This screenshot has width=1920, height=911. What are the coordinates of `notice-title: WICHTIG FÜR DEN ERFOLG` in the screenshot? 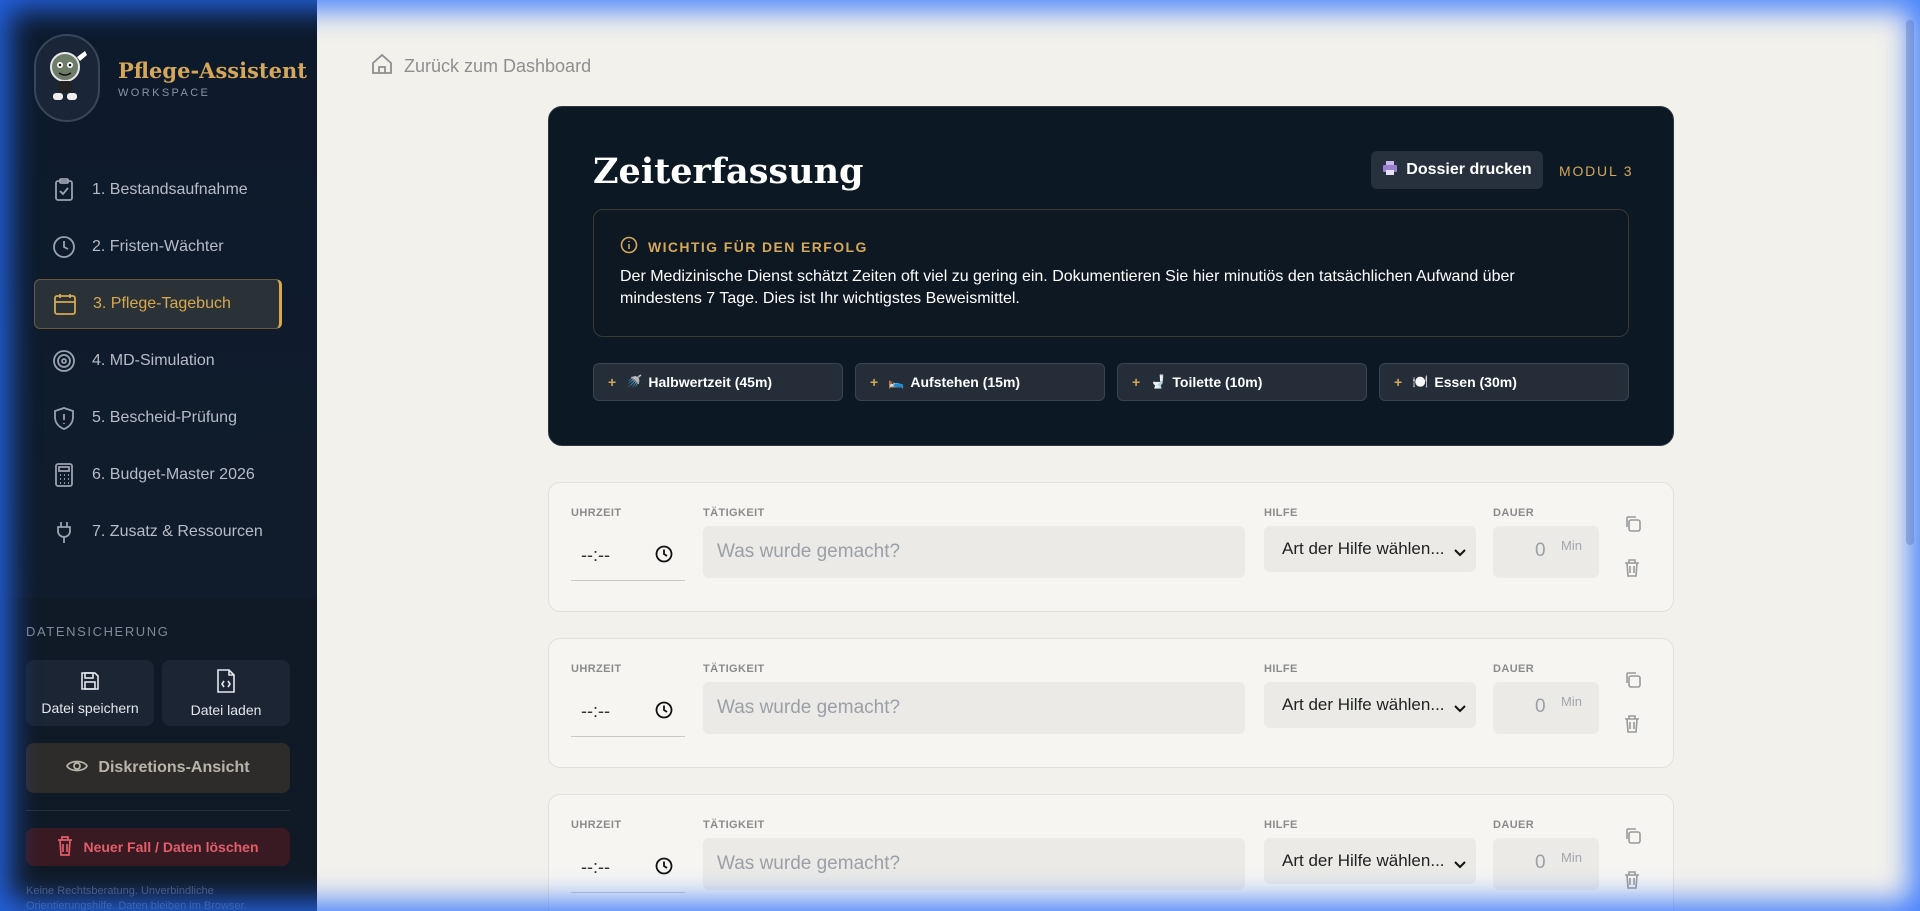 It's located at (758, 246).